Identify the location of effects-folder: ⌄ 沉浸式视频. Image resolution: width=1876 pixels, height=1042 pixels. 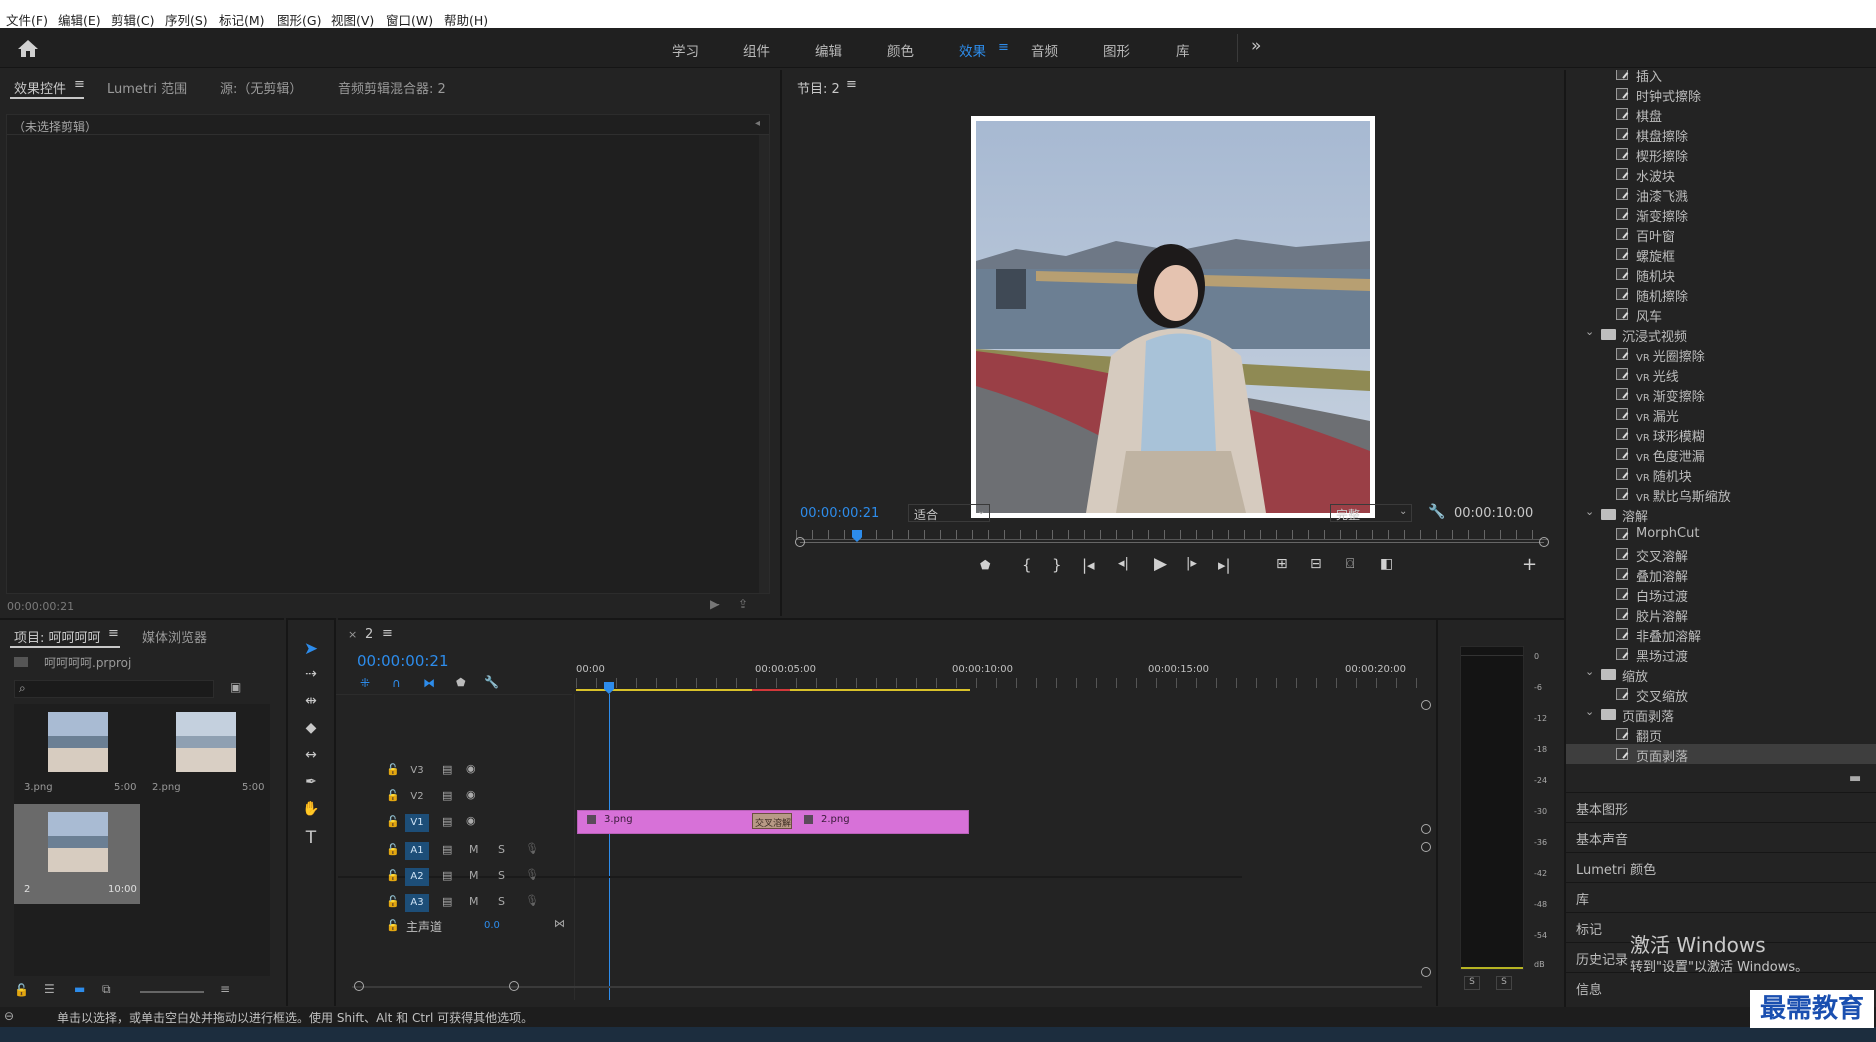
(1721, 334).